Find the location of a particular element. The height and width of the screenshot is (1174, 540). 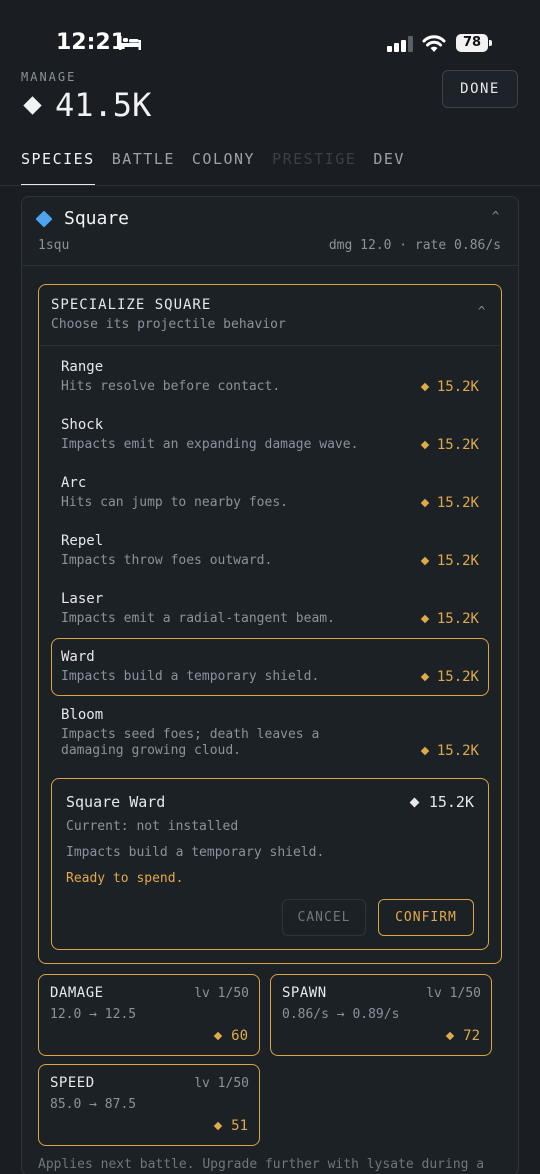

upgrade-cost: 51 is located at coordinates (230, 1126).